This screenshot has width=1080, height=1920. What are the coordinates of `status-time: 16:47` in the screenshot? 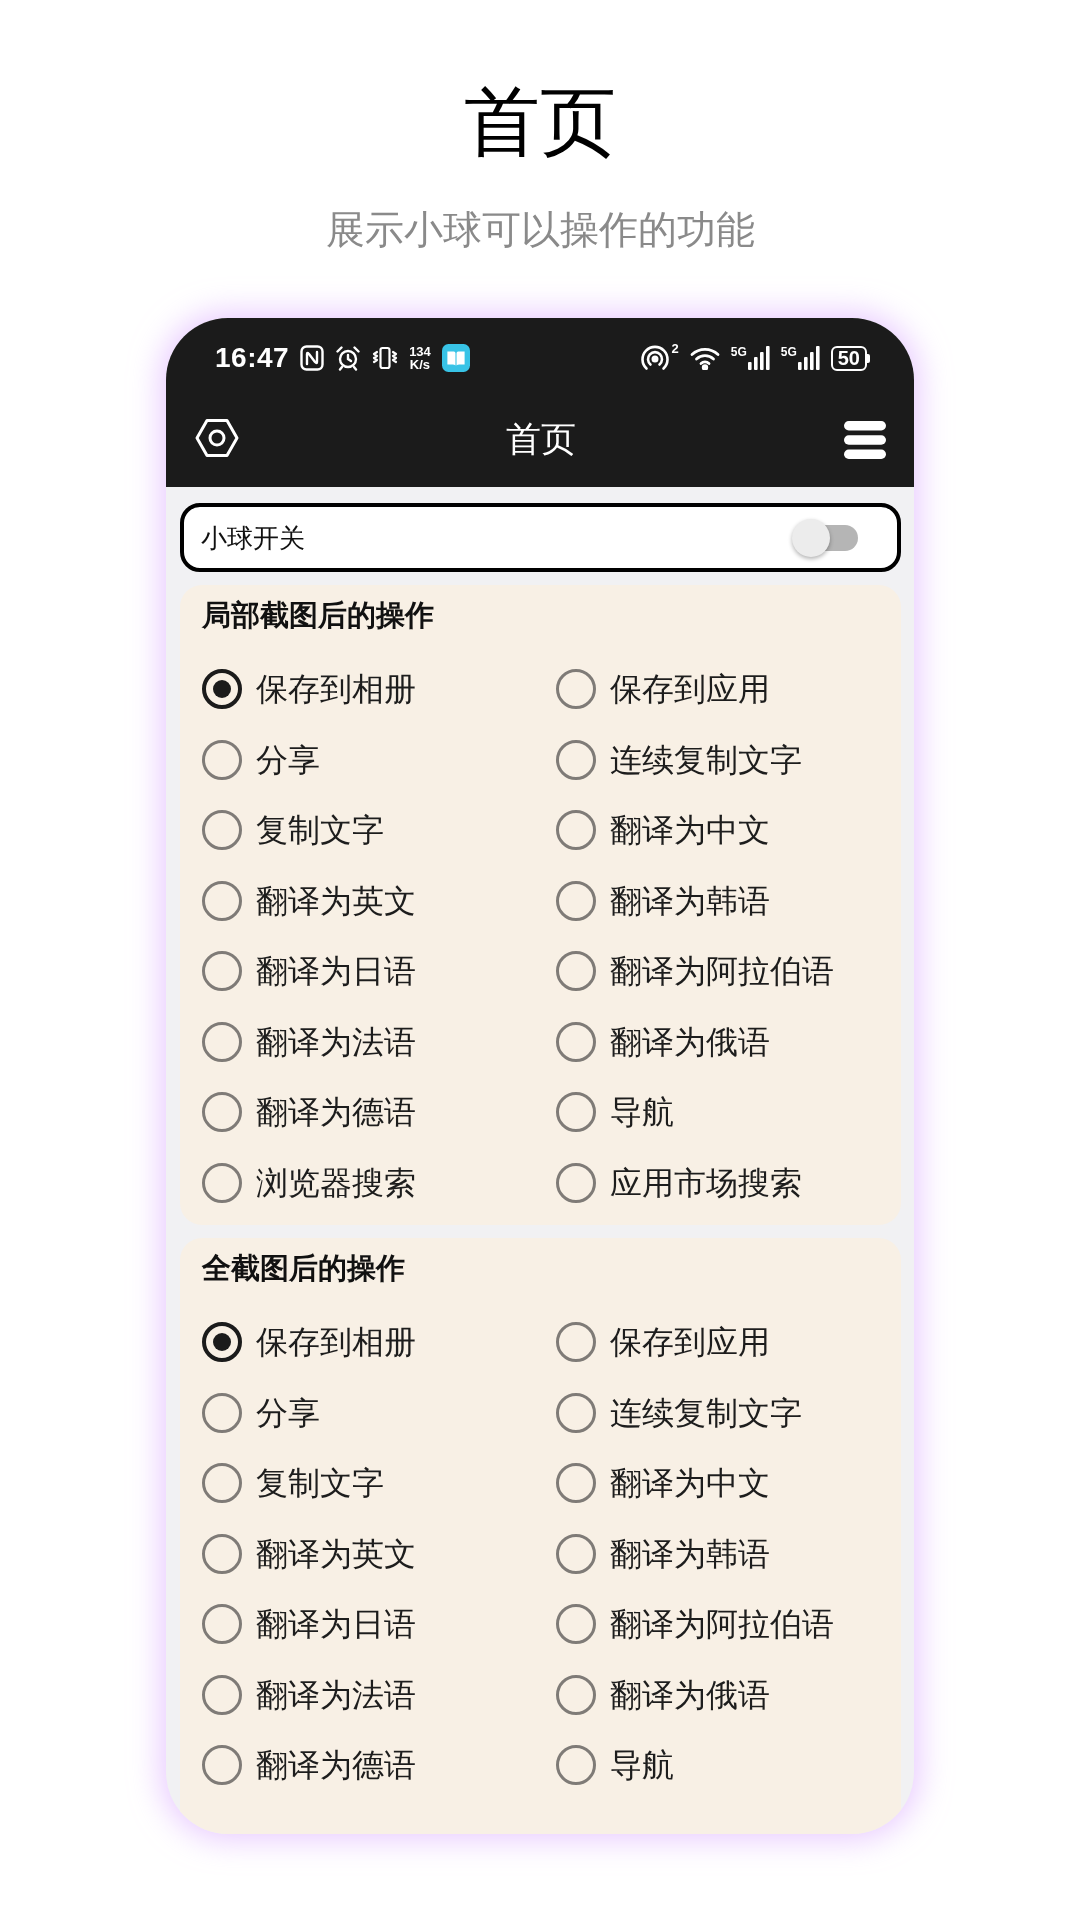 It's located at (252, 358).